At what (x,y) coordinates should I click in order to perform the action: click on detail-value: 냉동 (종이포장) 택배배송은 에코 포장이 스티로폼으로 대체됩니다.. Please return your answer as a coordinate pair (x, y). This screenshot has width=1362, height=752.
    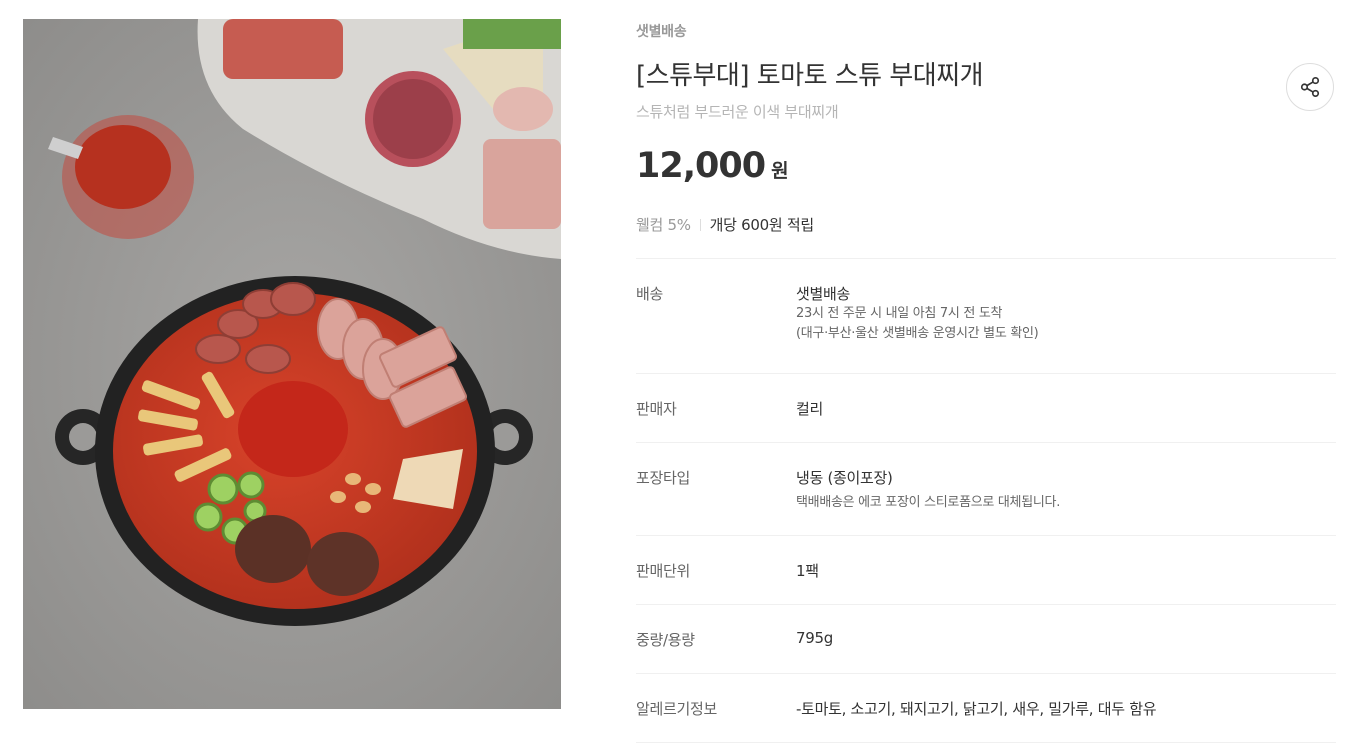
    Looking at the image, I should click on (1066, 489).